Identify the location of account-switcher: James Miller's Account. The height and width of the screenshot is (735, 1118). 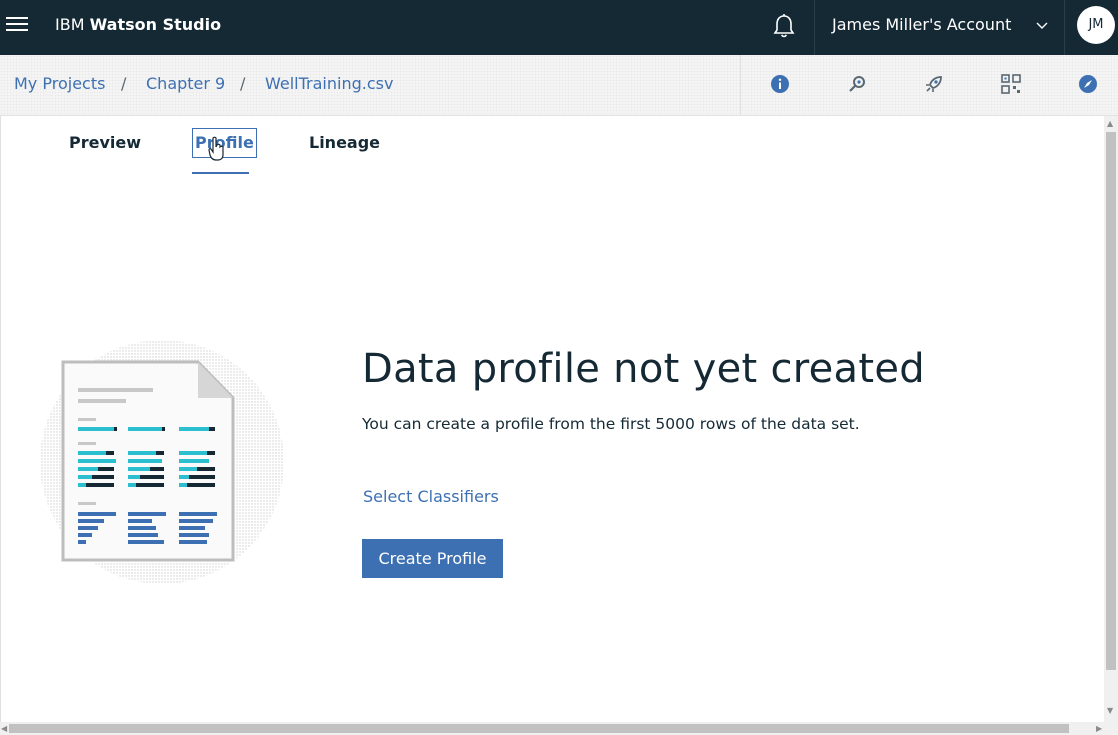
(921, 24).